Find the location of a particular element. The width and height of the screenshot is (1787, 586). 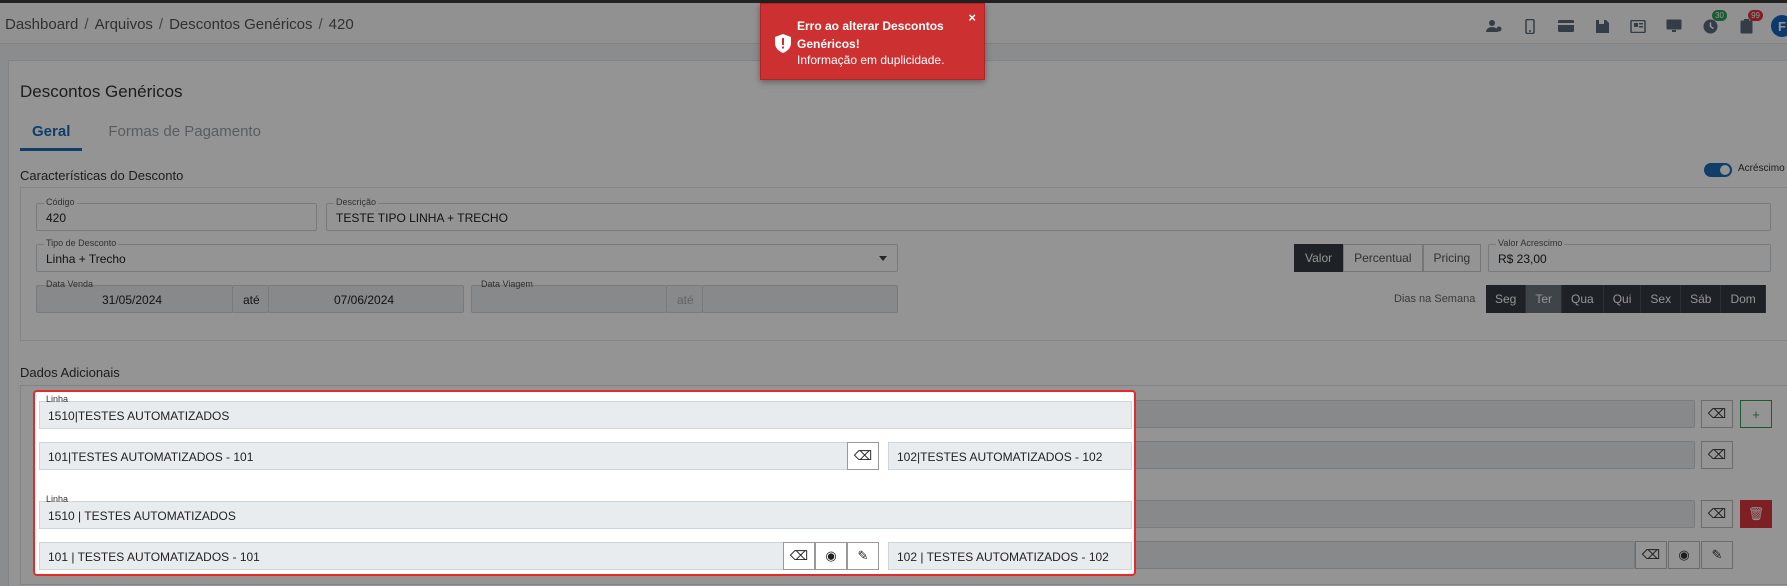

trecho2-origem-field: 101 | TESTES AUTOMATIZADOS - 101 is located at coordinates (413, 556).